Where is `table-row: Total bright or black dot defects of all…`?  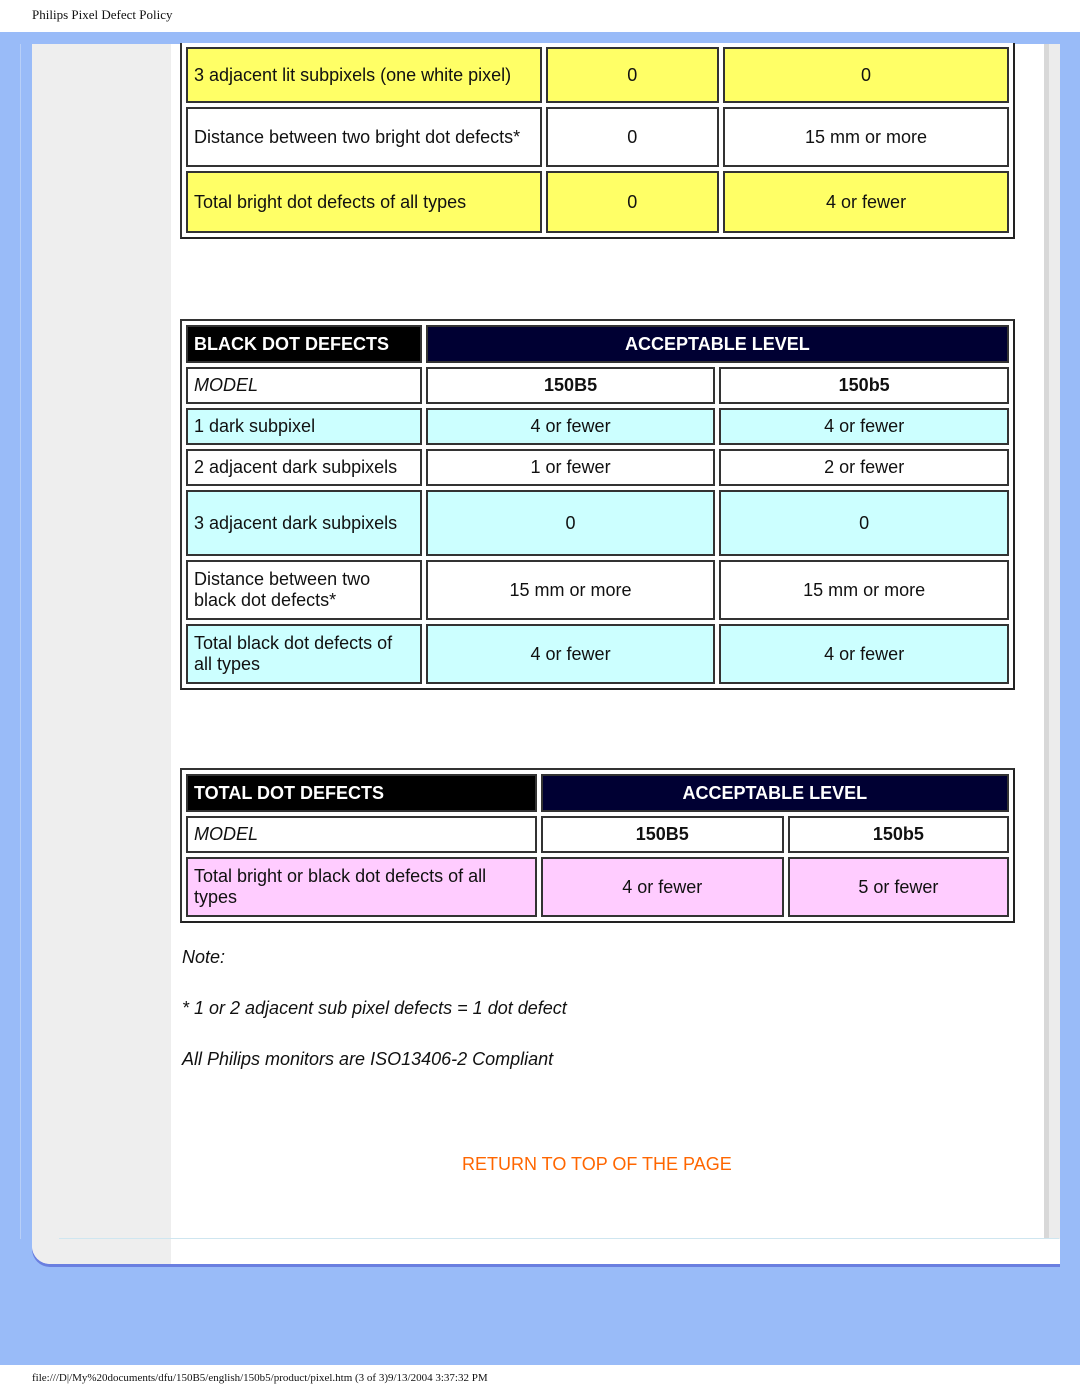
table-row: Total bright or black dot defects of all… is located at coordinates (597, 887).